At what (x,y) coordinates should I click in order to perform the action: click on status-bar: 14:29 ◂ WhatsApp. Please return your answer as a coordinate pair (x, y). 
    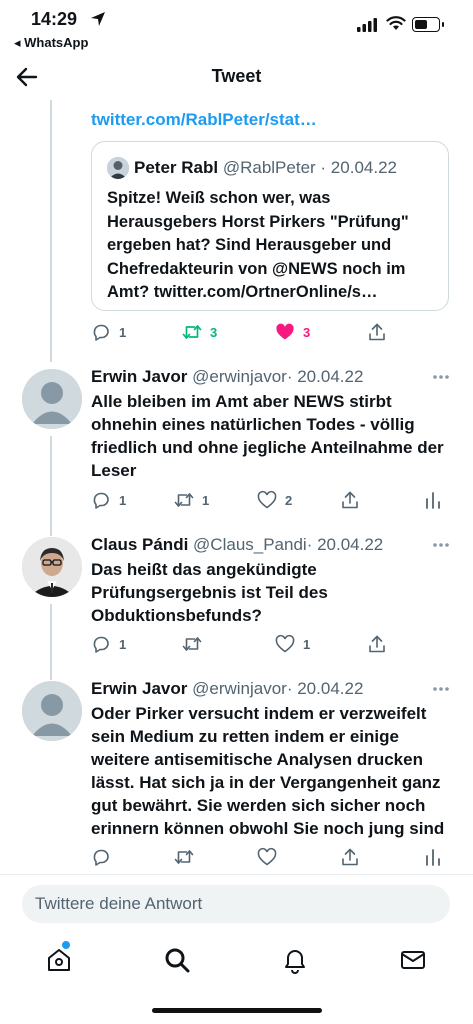
    Looking at the image, I should click on (236, 27).